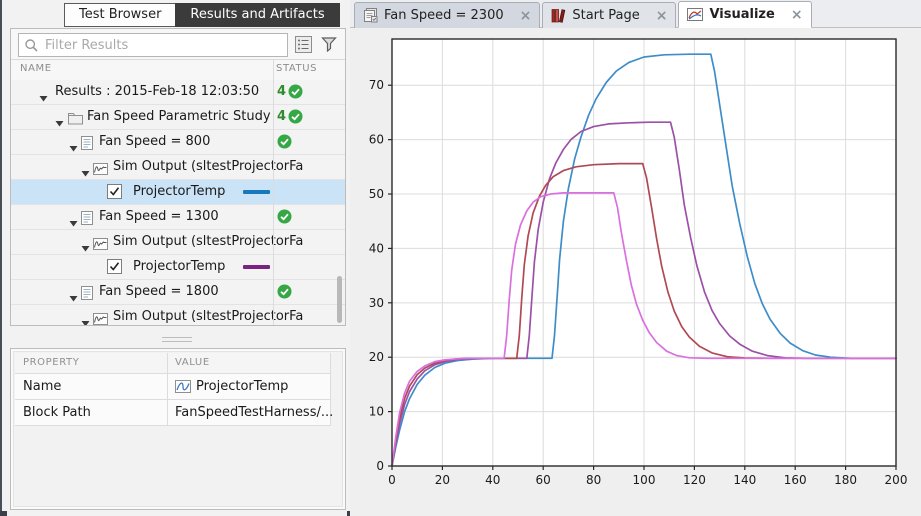  I want to click on left-tabbar: Test Browser Results and Artifacts, so click(202, 15).